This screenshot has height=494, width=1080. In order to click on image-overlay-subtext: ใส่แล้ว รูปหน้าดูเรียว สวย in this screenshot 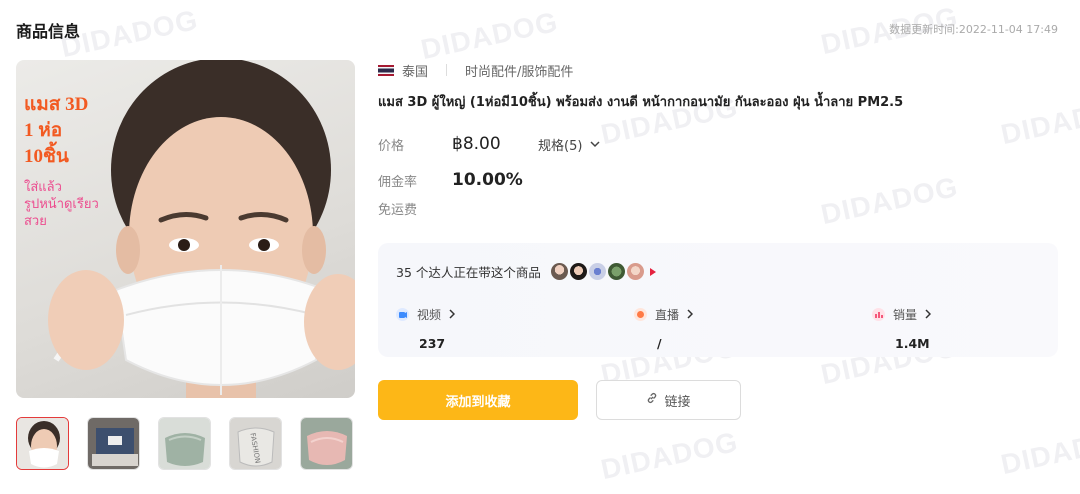, I will do `click(61, 203)`.